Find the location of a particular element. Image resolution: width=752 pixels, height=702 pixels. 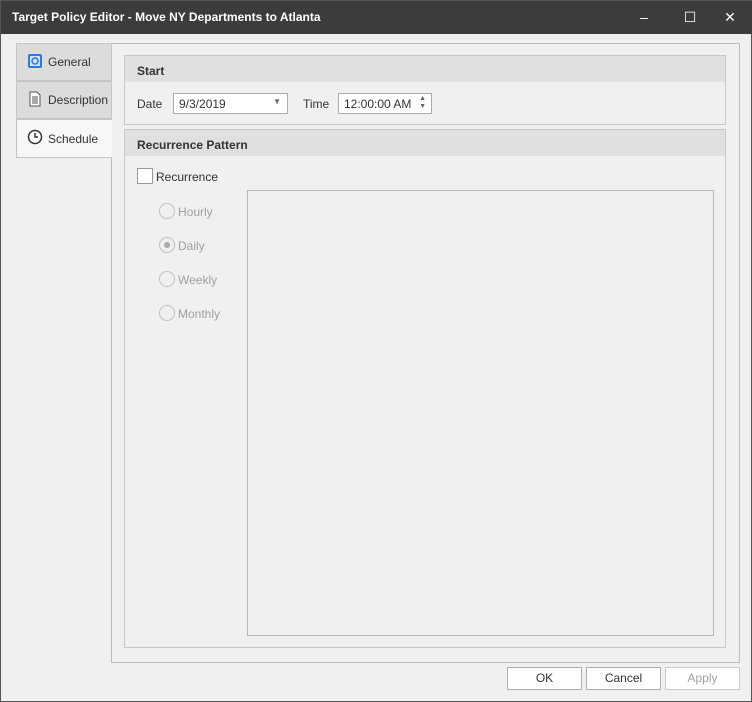

tab-label: Description is located at coordinates (78, 100).